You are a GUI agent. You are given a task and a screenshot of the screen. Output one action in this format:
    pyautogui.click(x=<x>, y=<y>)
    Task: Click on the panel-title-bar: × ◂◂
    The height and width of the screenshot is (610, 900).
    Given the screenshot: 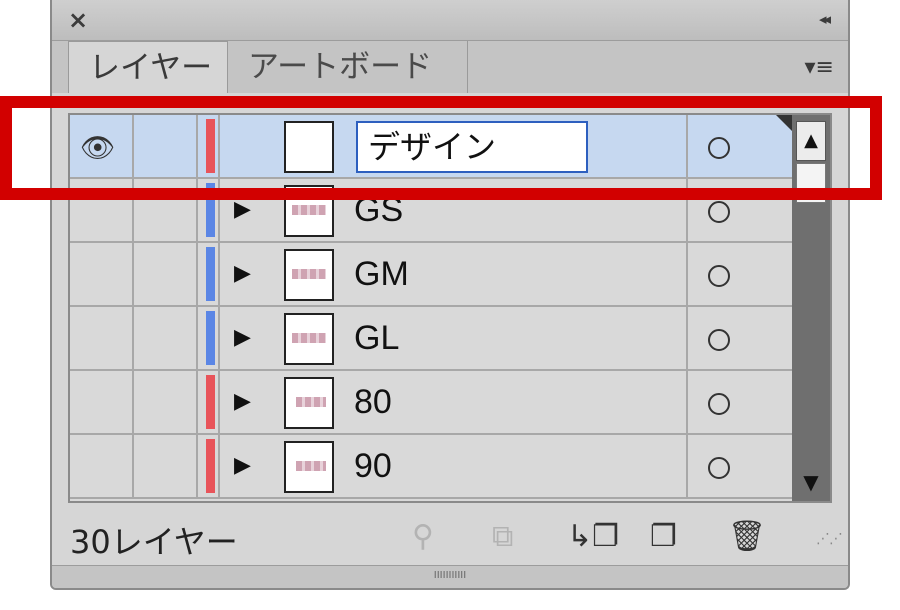 What is the action you would take?
    pyautogui.click(x=450, y=20)
    